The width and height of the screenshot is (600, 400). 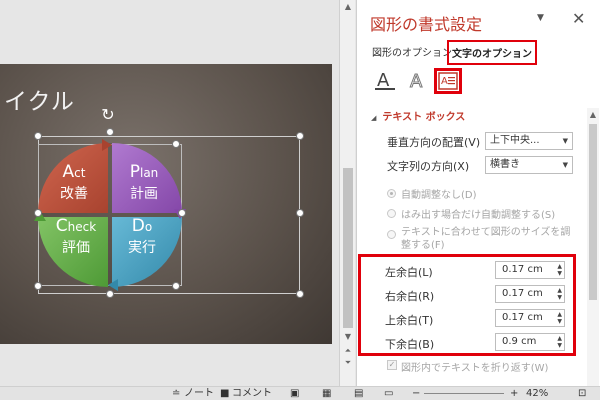 I want to click on left-margin-input: 0.17 cm ▲ ▼, so click(x=530, y=270).